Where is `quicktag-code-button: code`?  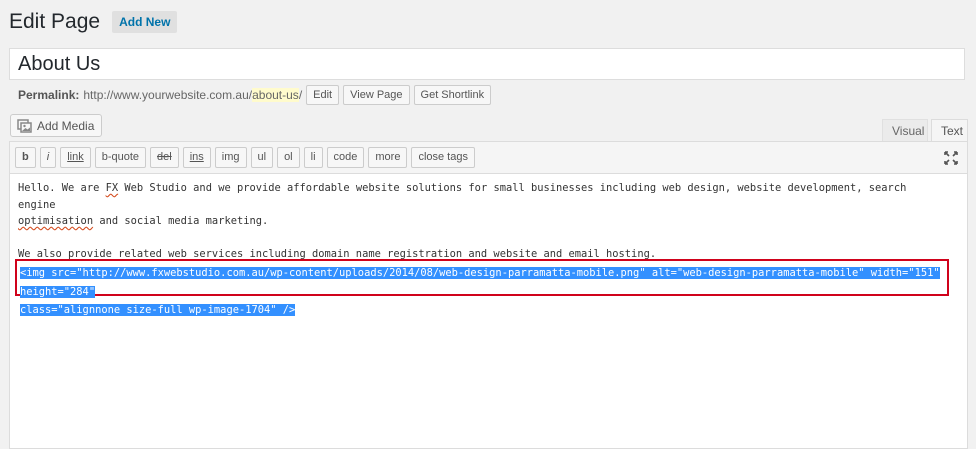
quicktag-code-button: code is located at coordinates (345, 157).